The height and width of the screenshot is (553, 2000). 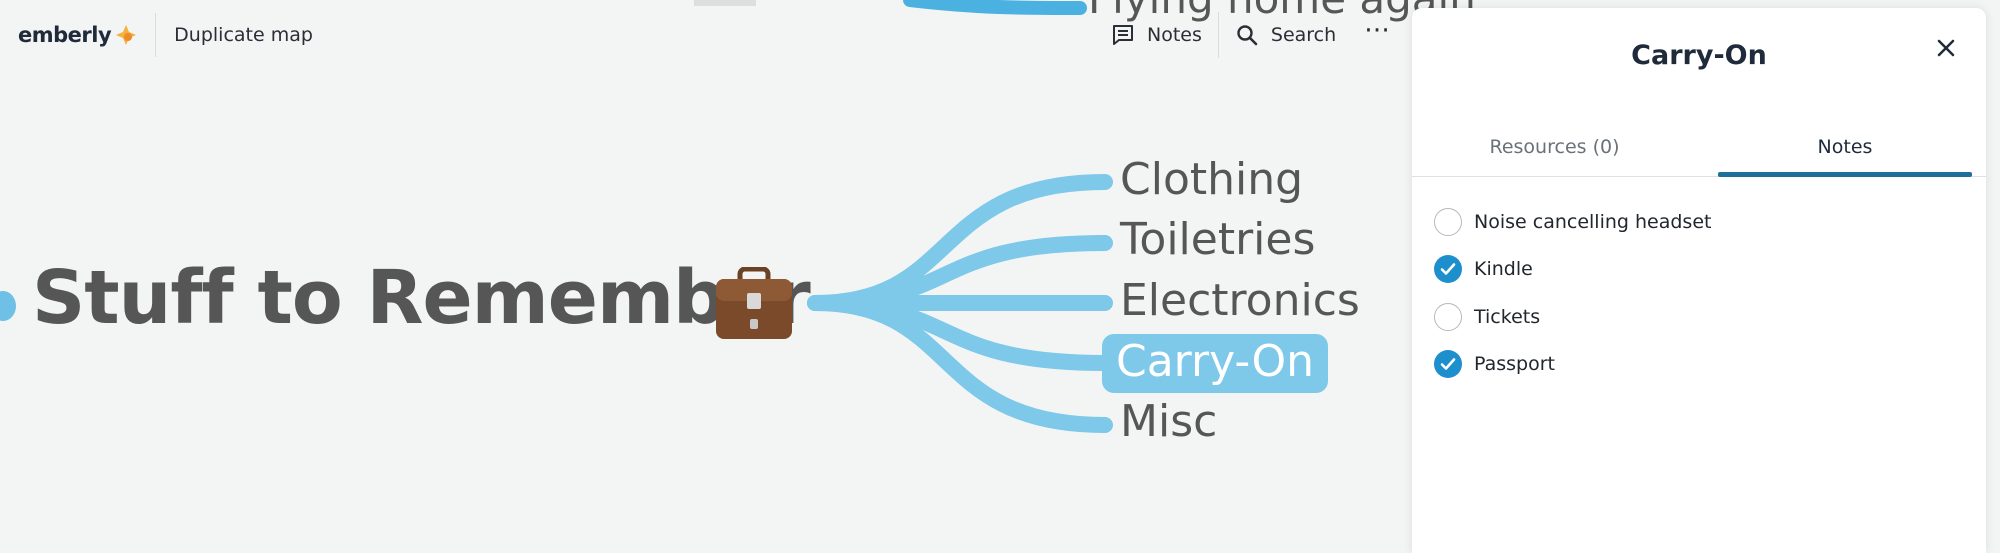 I want to click on briefcase-icon, so click(x=754, y=303).